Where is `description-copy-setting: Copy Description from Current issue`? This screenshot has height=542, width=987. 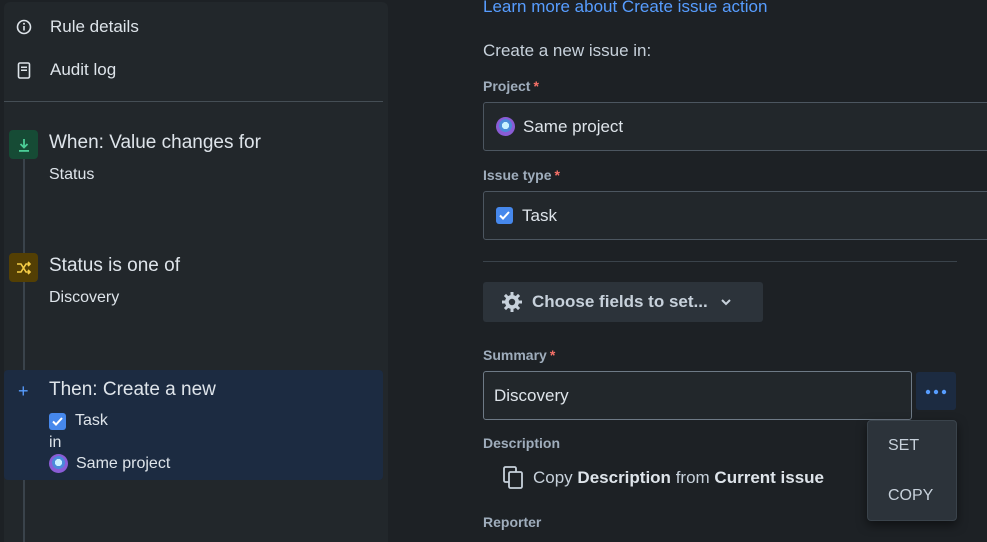 description-copy-setting: Copy Description from Current issue is located at coordinates (663, 478).